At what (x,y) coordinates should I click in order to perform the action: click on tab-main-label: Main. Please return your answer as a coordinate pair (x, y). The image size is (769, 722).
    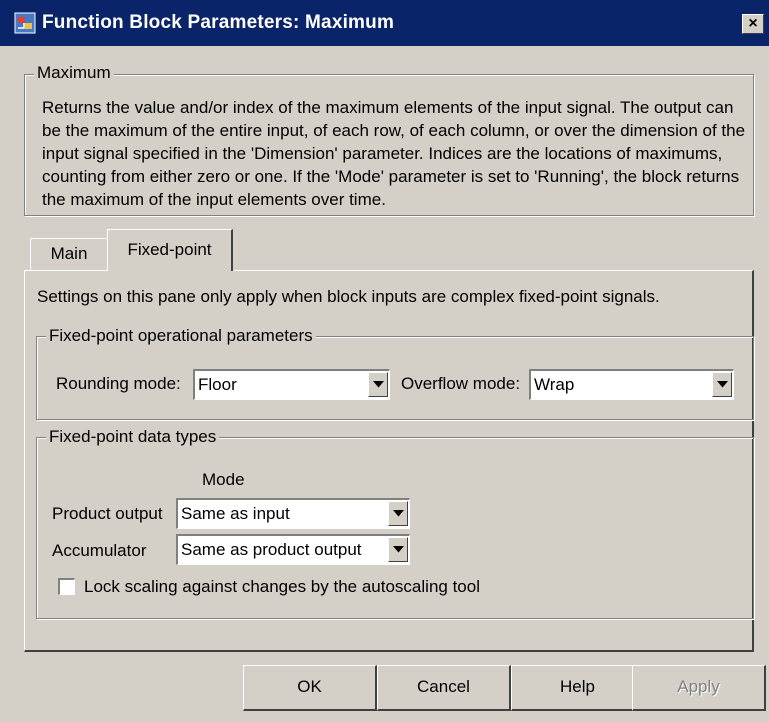
    Looking at the image, I should click on (69, 253).